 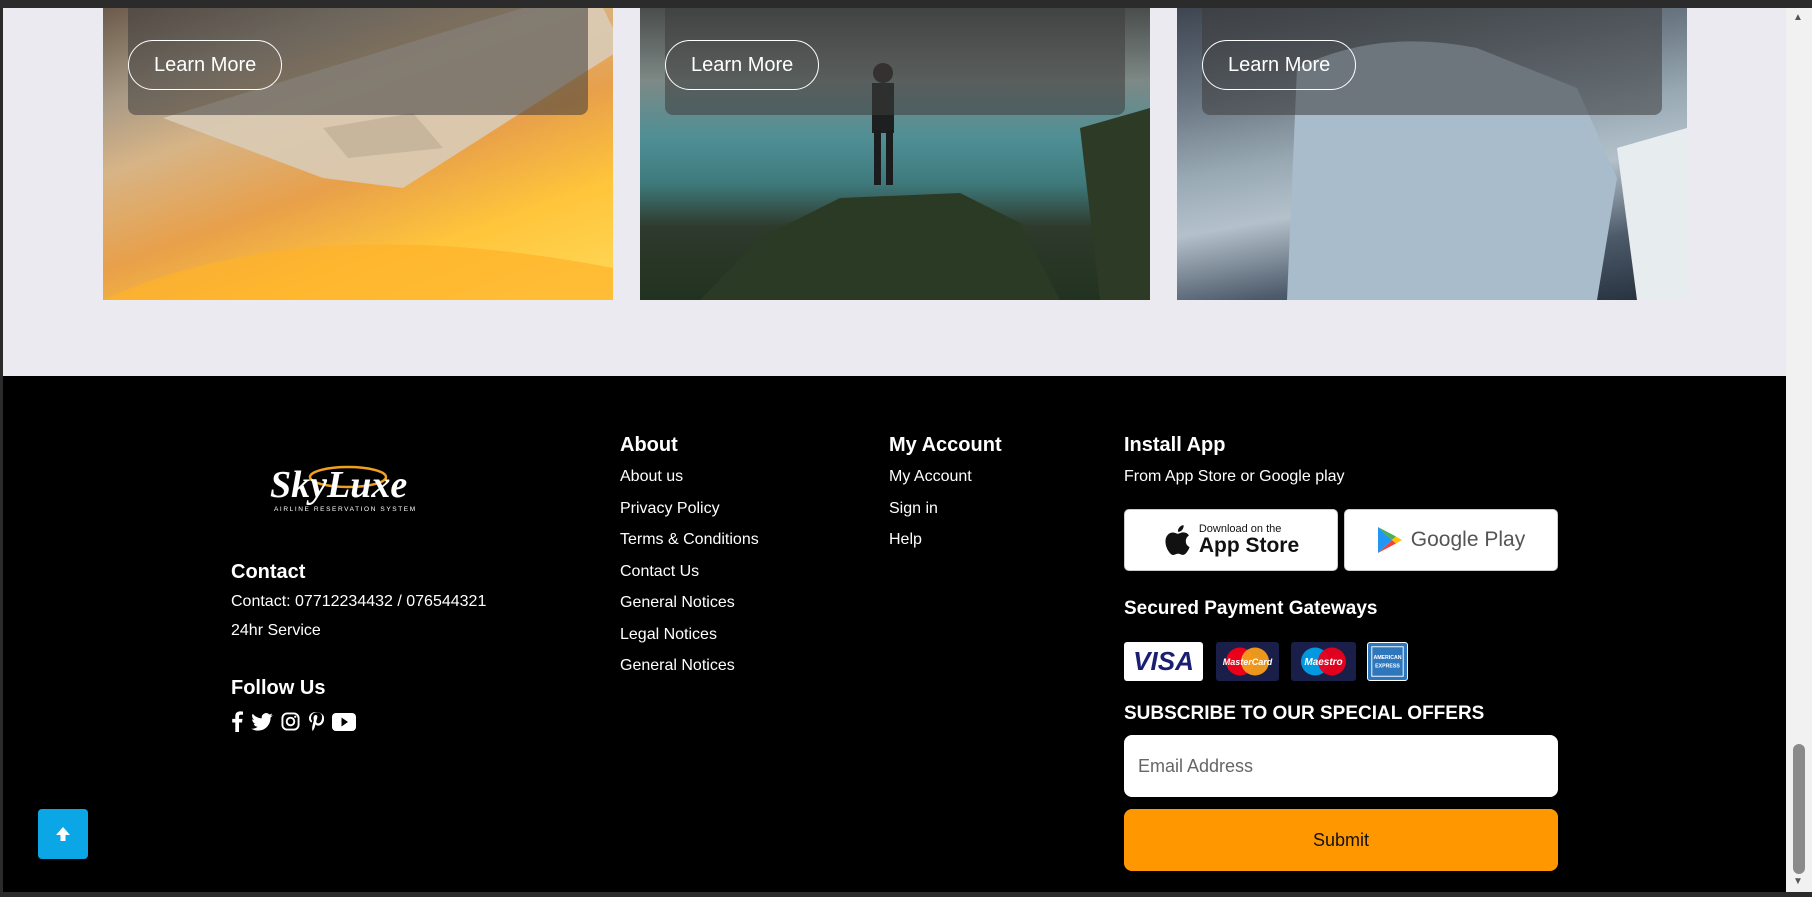 What do you see at coordinates (1387, 661) in the screenshot?
I see `amex-icon: AMERICAN EXPRESS` at bounding box center [1387, 661].